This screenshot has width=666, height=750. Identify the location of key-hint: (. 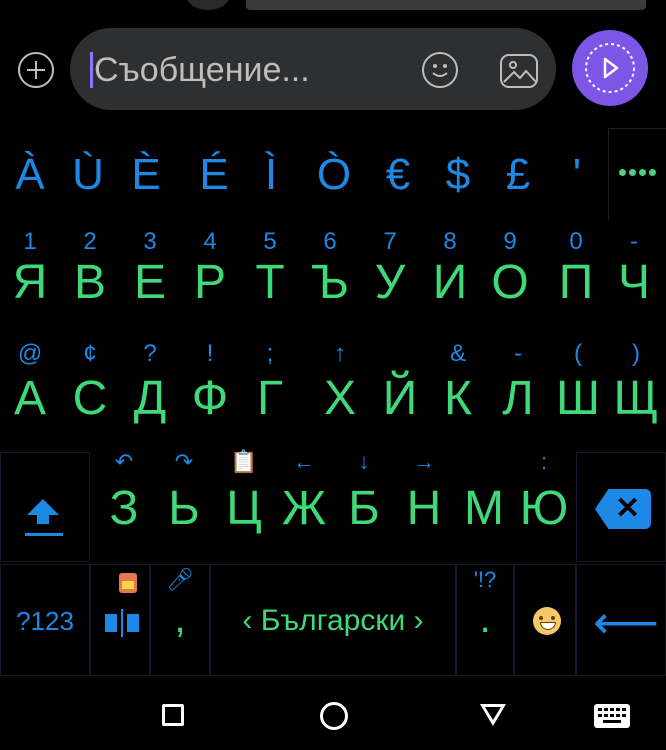
(578, 353).